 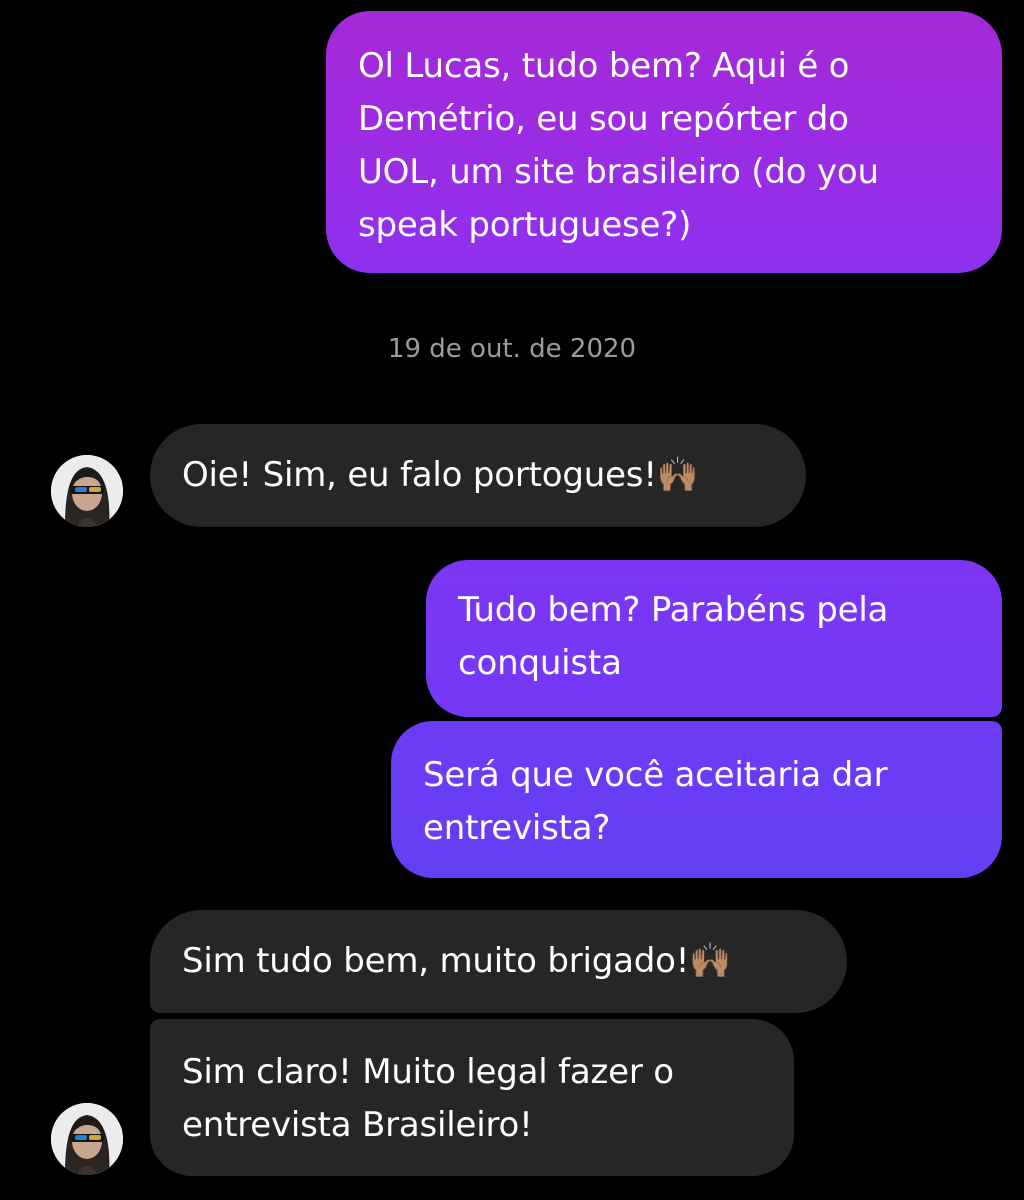 What do you see at coordinates (696, 799) in the screenshot?
I see `sent-message-bubble: Será que você aceitaria dar entrevista?` at bounding box center [696, 799].